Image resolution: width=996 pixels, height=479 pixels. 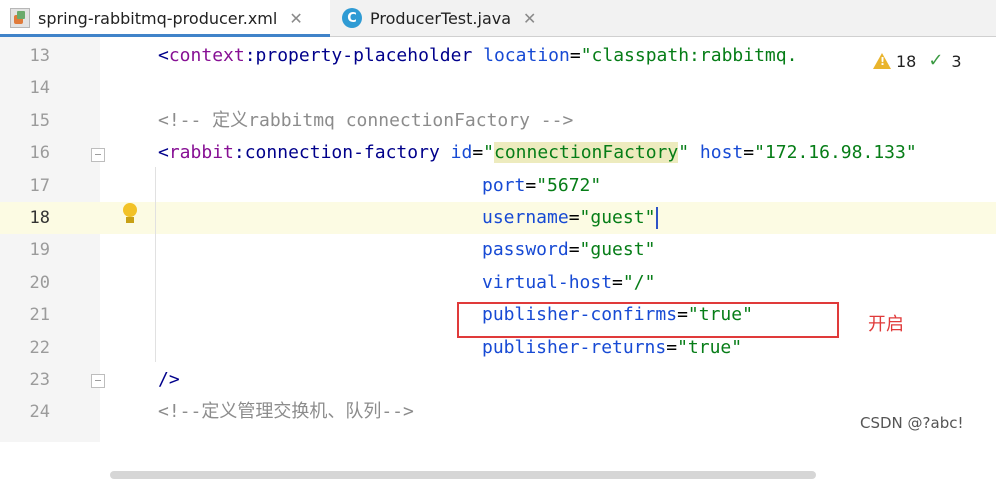 I want to click on line-number: 14, so click(x=39, y=88).